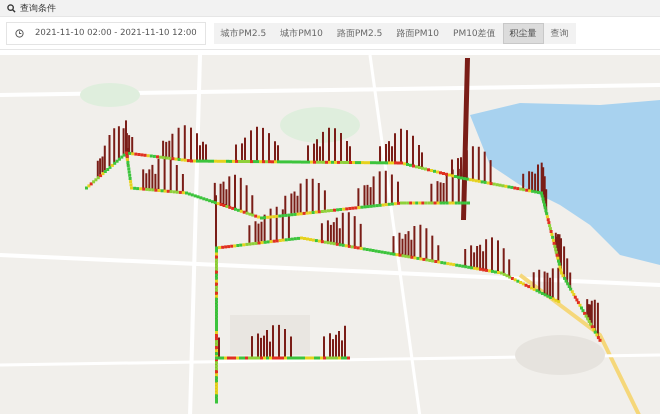 The height and width of the screenshot is (414, 660). I want to click on panel-title: 查询条件, so click(38, 8).